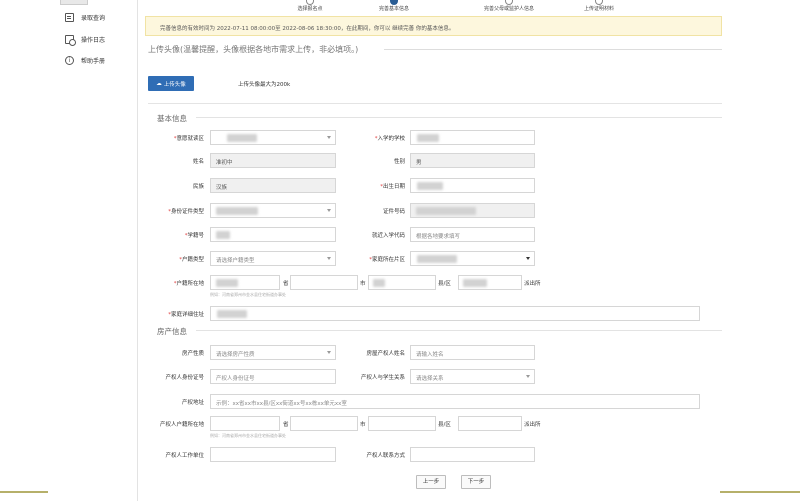 This screenshot has height=501, width=800. I want to click on owner-province-input, so click(245, 423).